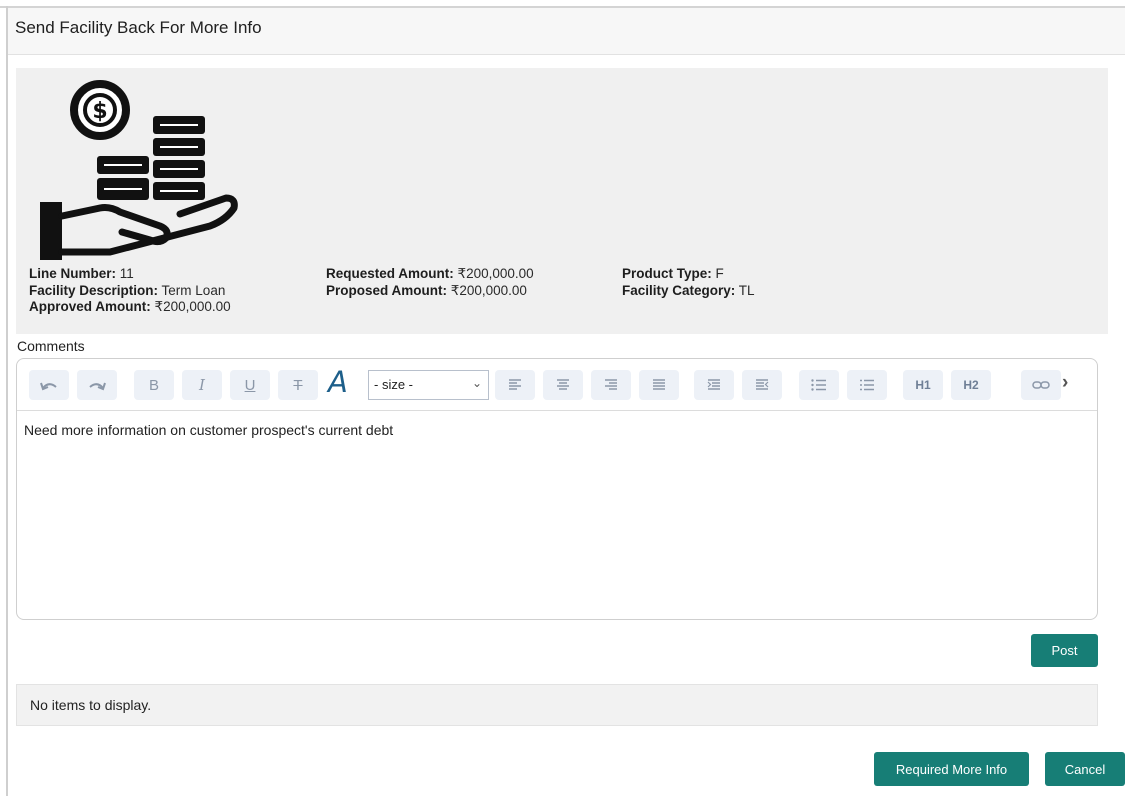 The height and width of the screenshot is (796, 1125). What do you see at coordinates (1085, 769) in the screenshot?
I see `cancel-button: Cancel` at bounding box center [1085, 769].